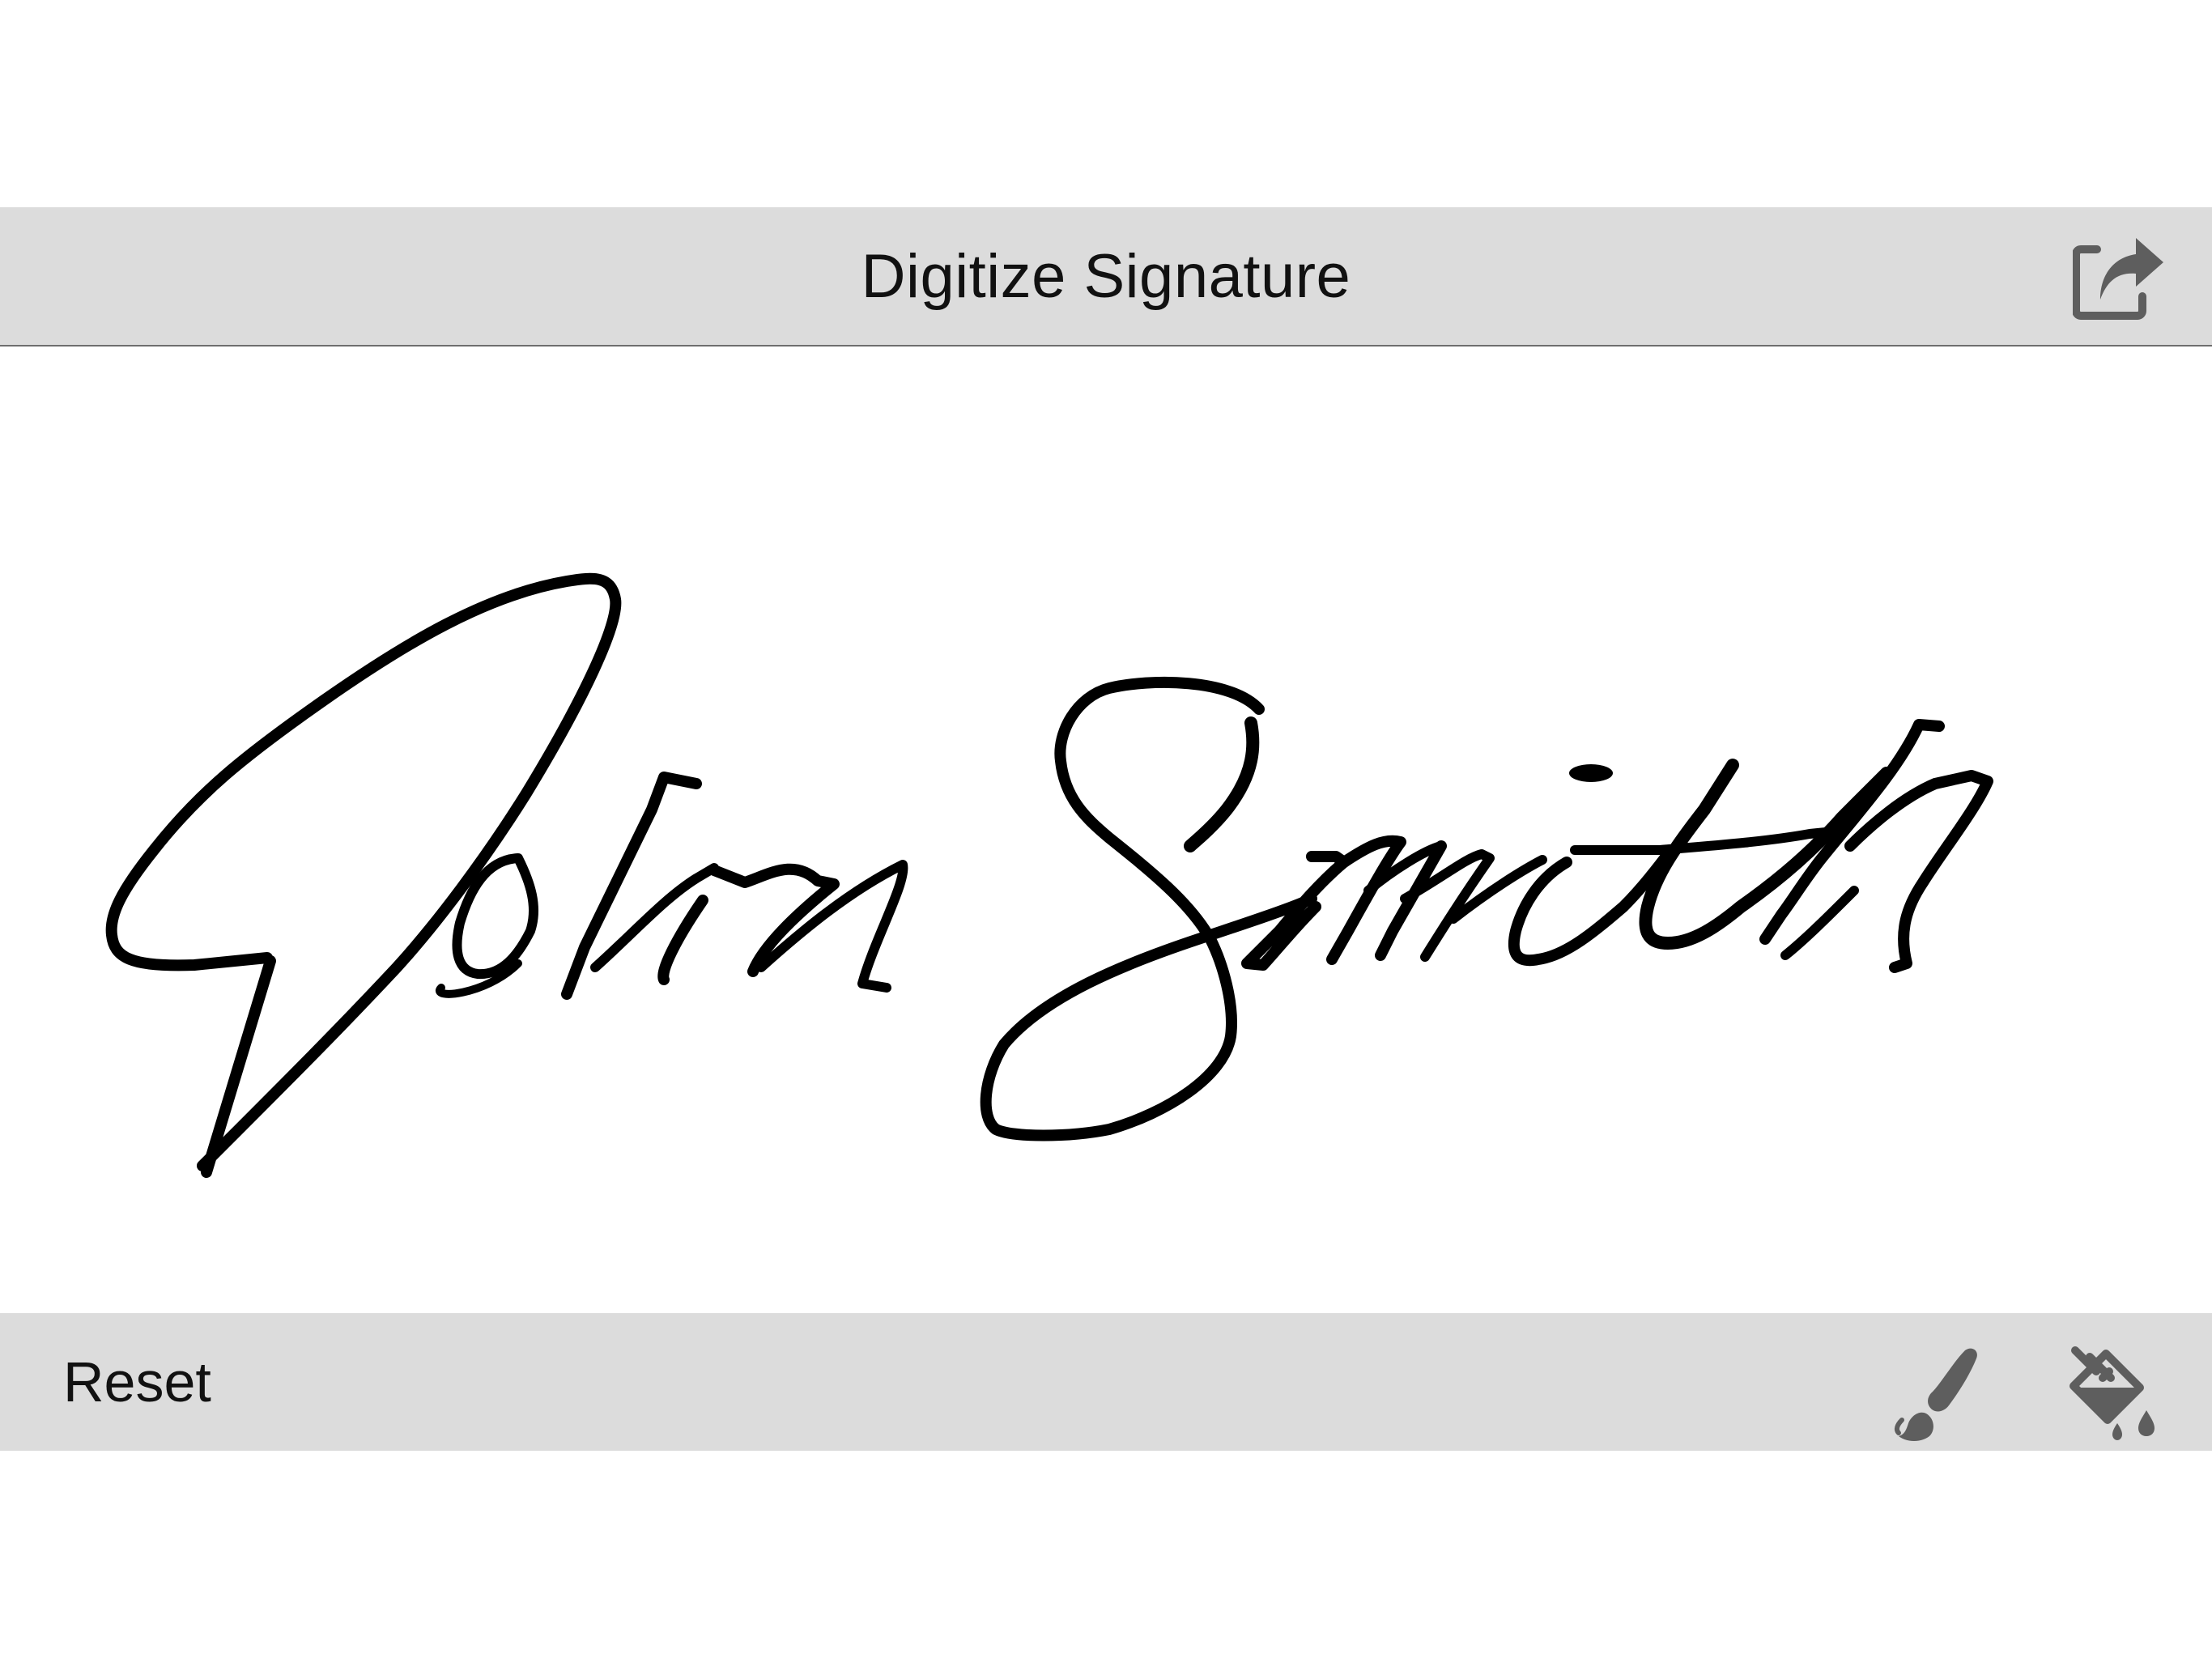  Describe the element at coordinates (1106, 1382) in the screenshot. I see `footer-bar: Reset` at that location.